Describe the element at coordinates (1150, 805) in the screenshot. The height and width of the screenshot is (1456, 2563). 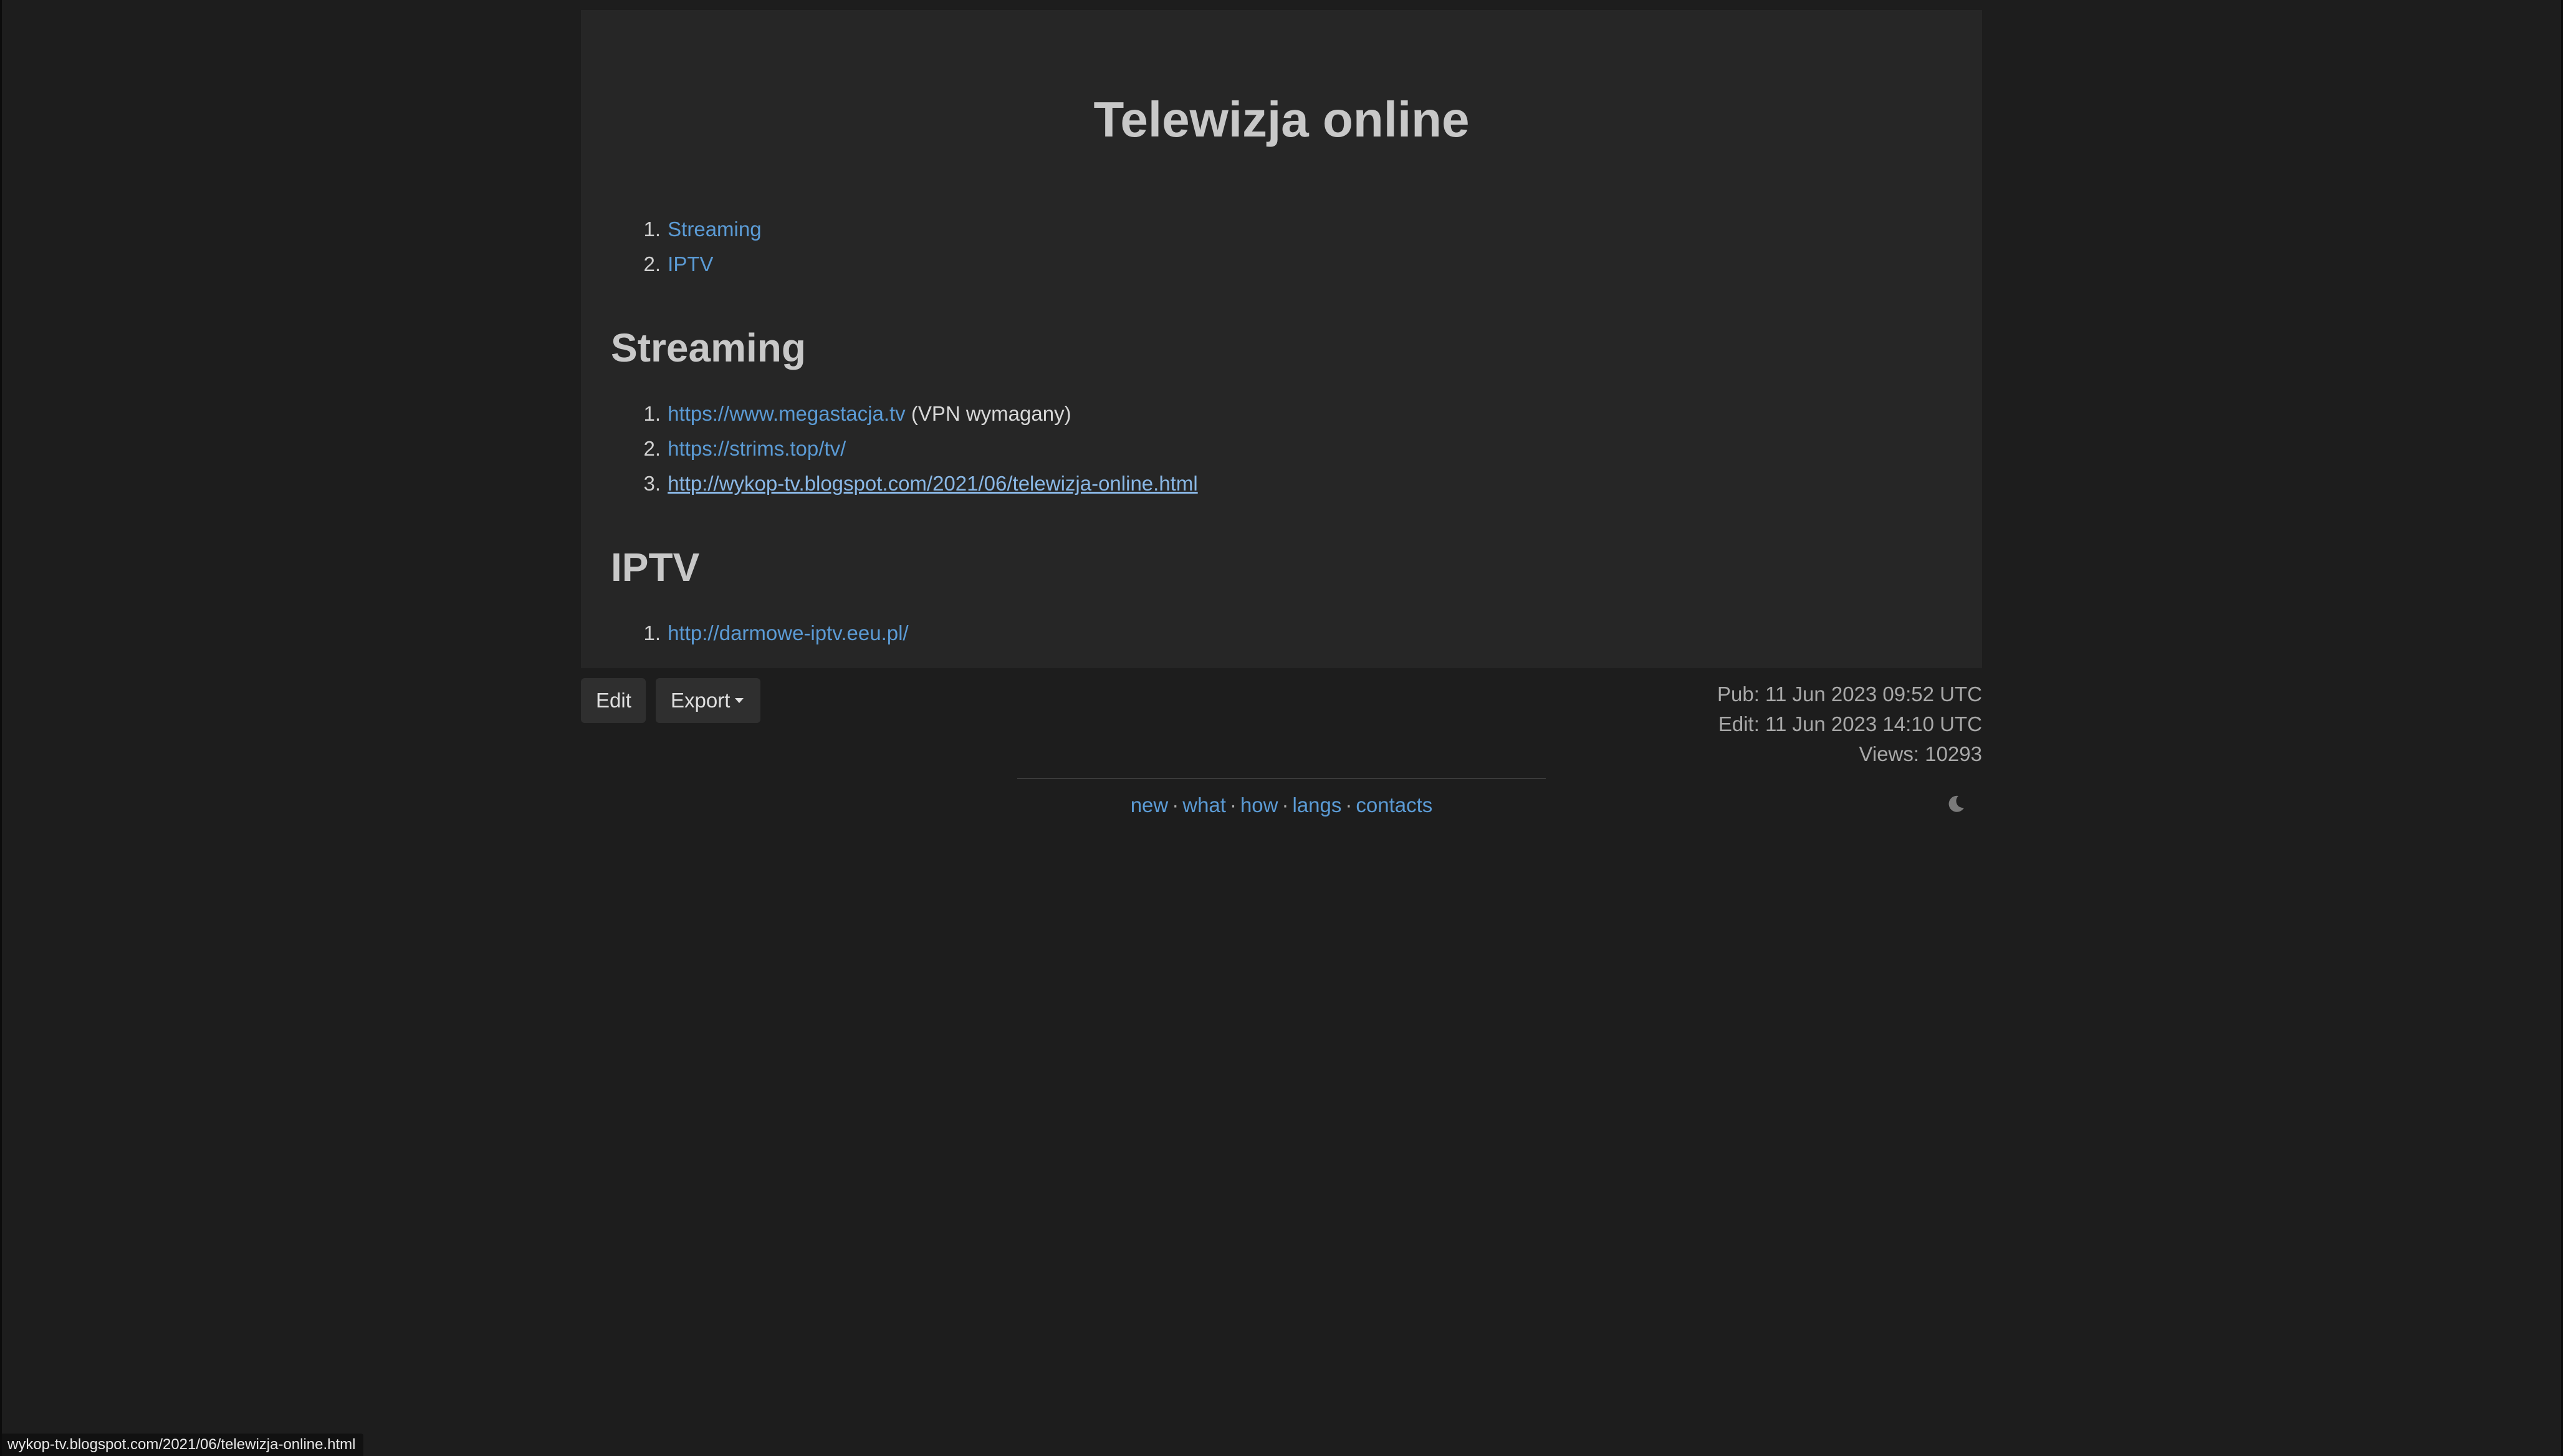
I see `footer-link-new: new` at that location.